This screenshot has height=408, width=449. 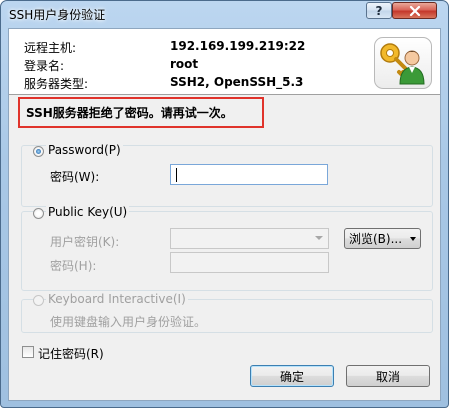 What do you see at coordinates (38, 213) in the screenshot?
I see `public-key-radio` at bounding box center [38, 213].